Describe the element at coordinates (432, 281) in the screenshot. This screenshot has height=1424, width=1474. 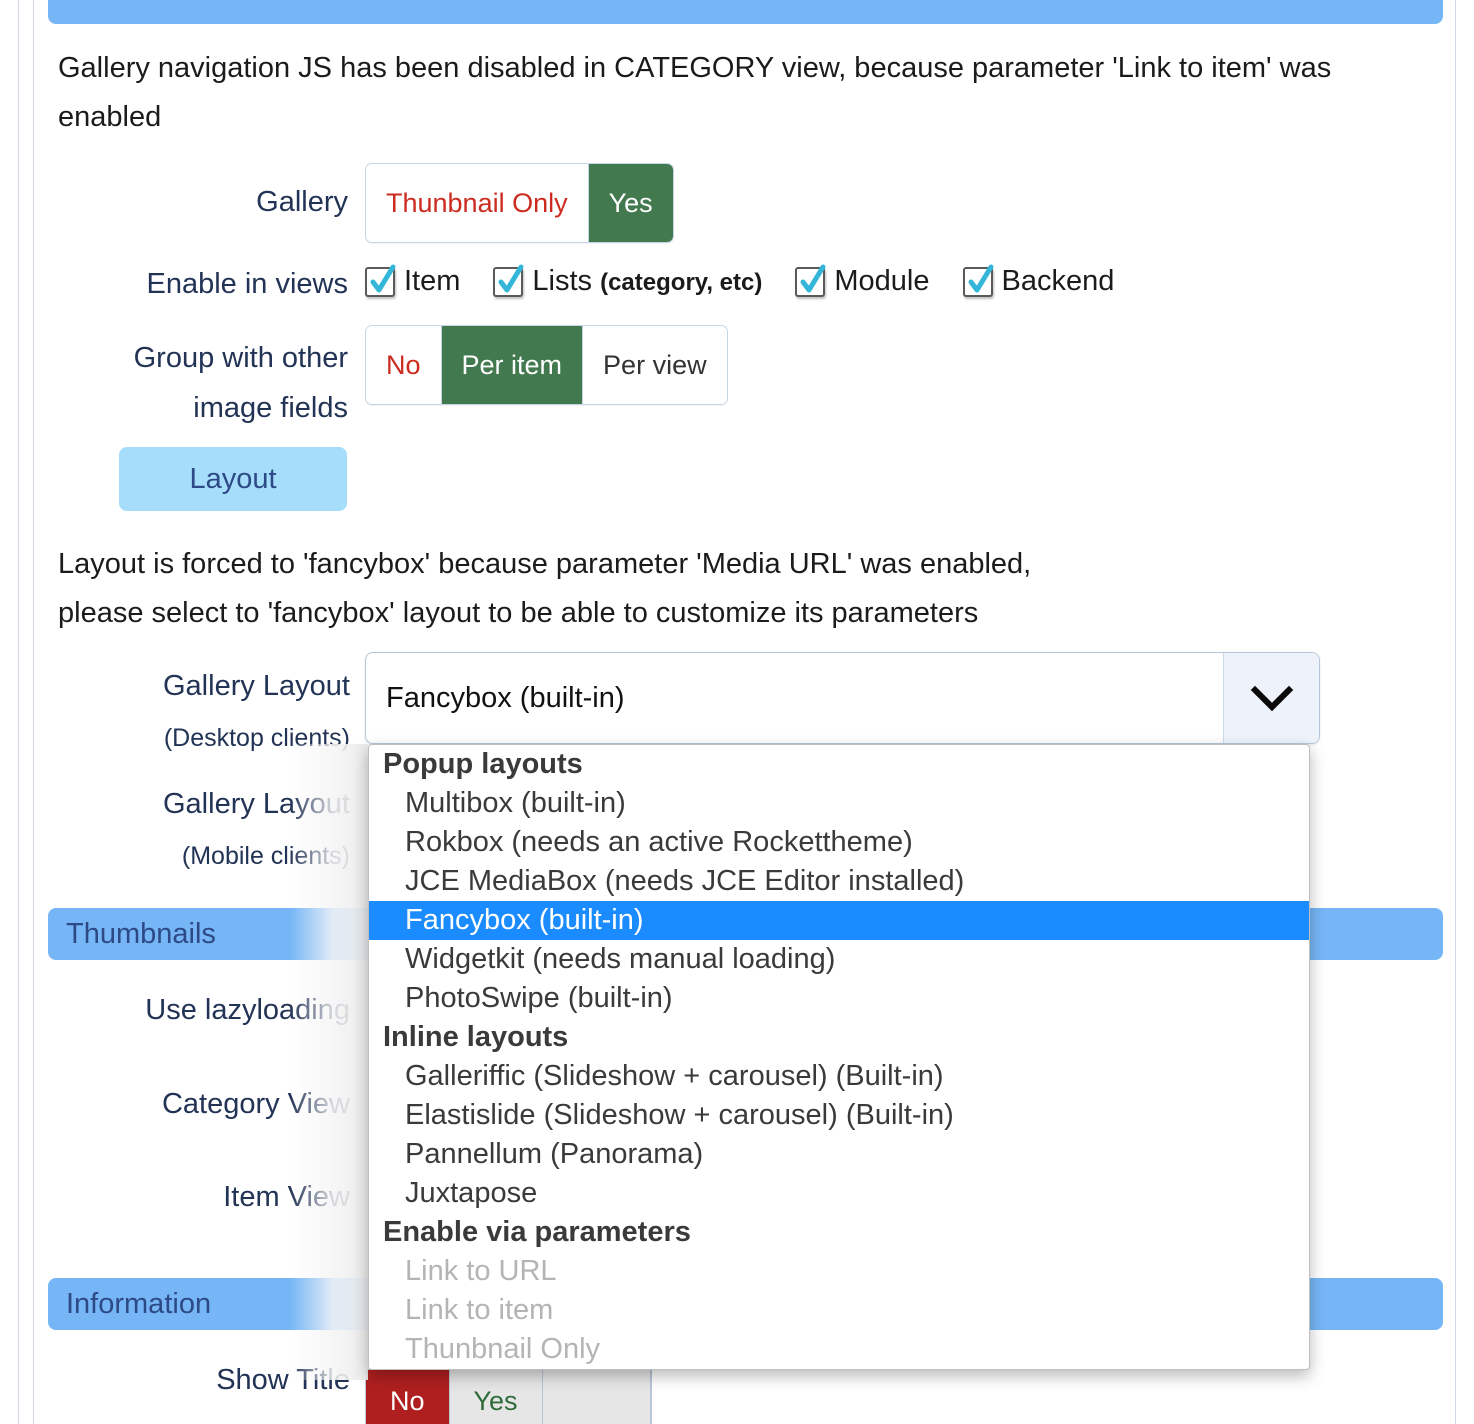
I see `checkbox-item-label: Item` at that location.